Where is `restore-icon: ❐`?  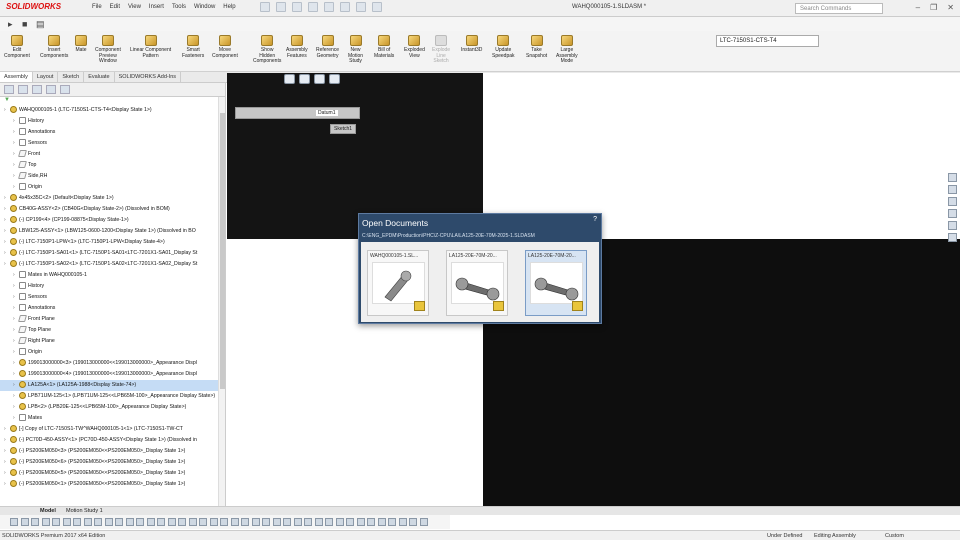 restore-icon: ❐ is located at coordinates (933, 7).